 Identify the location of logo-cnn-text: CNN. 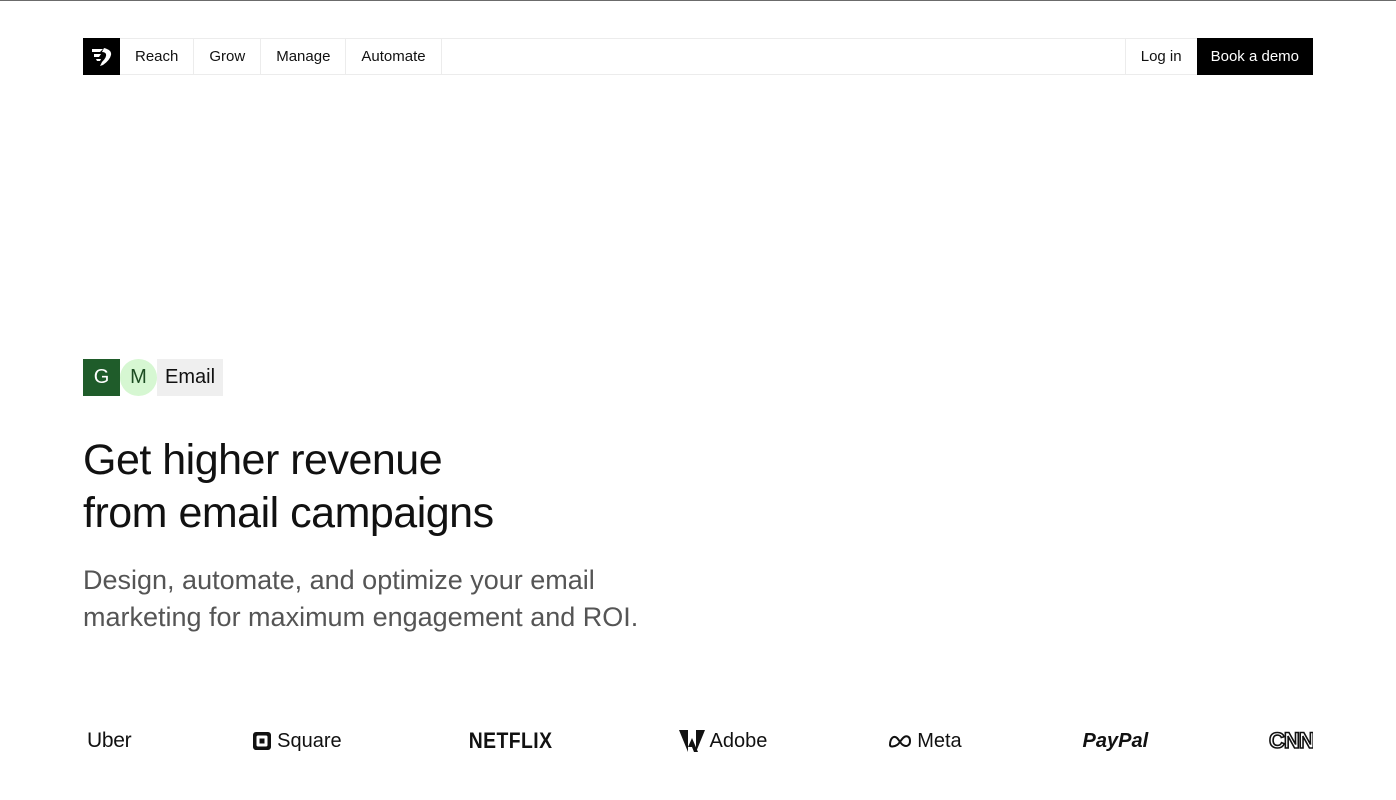
(1291, 741).